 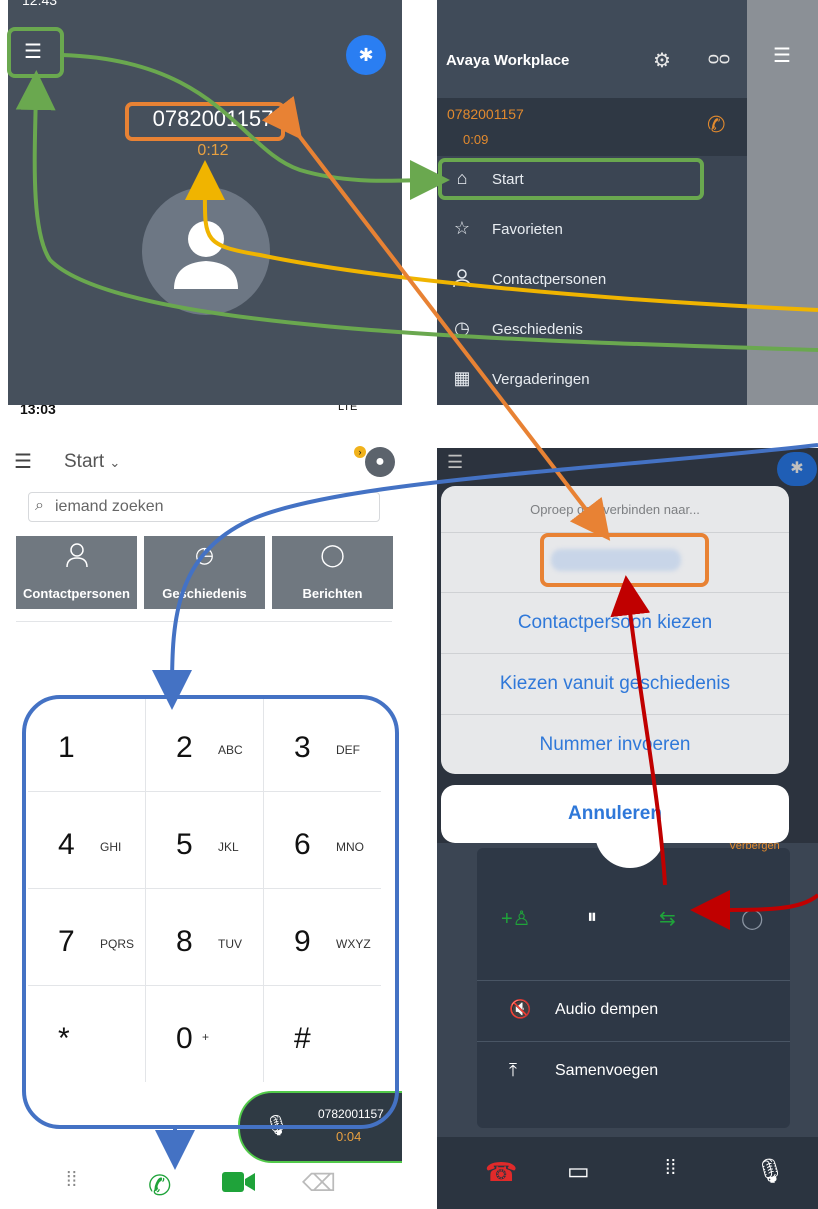 What do you see at coordinates (754, 909) in the screenshot?
I see `arrow-to-transfer-button` at bounding box center [754, 909].